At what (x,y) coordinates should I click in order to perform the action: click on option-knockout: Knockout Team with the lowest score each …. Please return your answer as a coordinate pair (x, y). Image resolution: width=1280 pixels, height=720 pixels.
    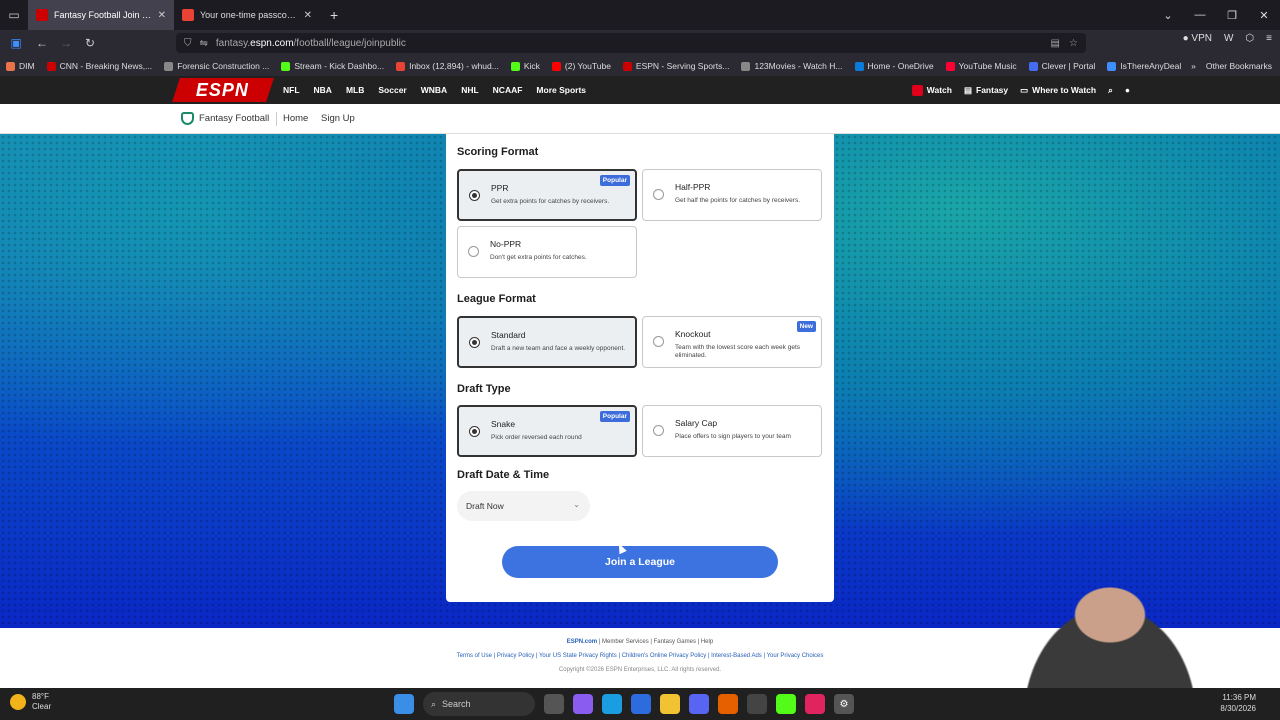
    Looking at the image, I should click on (732, 342).